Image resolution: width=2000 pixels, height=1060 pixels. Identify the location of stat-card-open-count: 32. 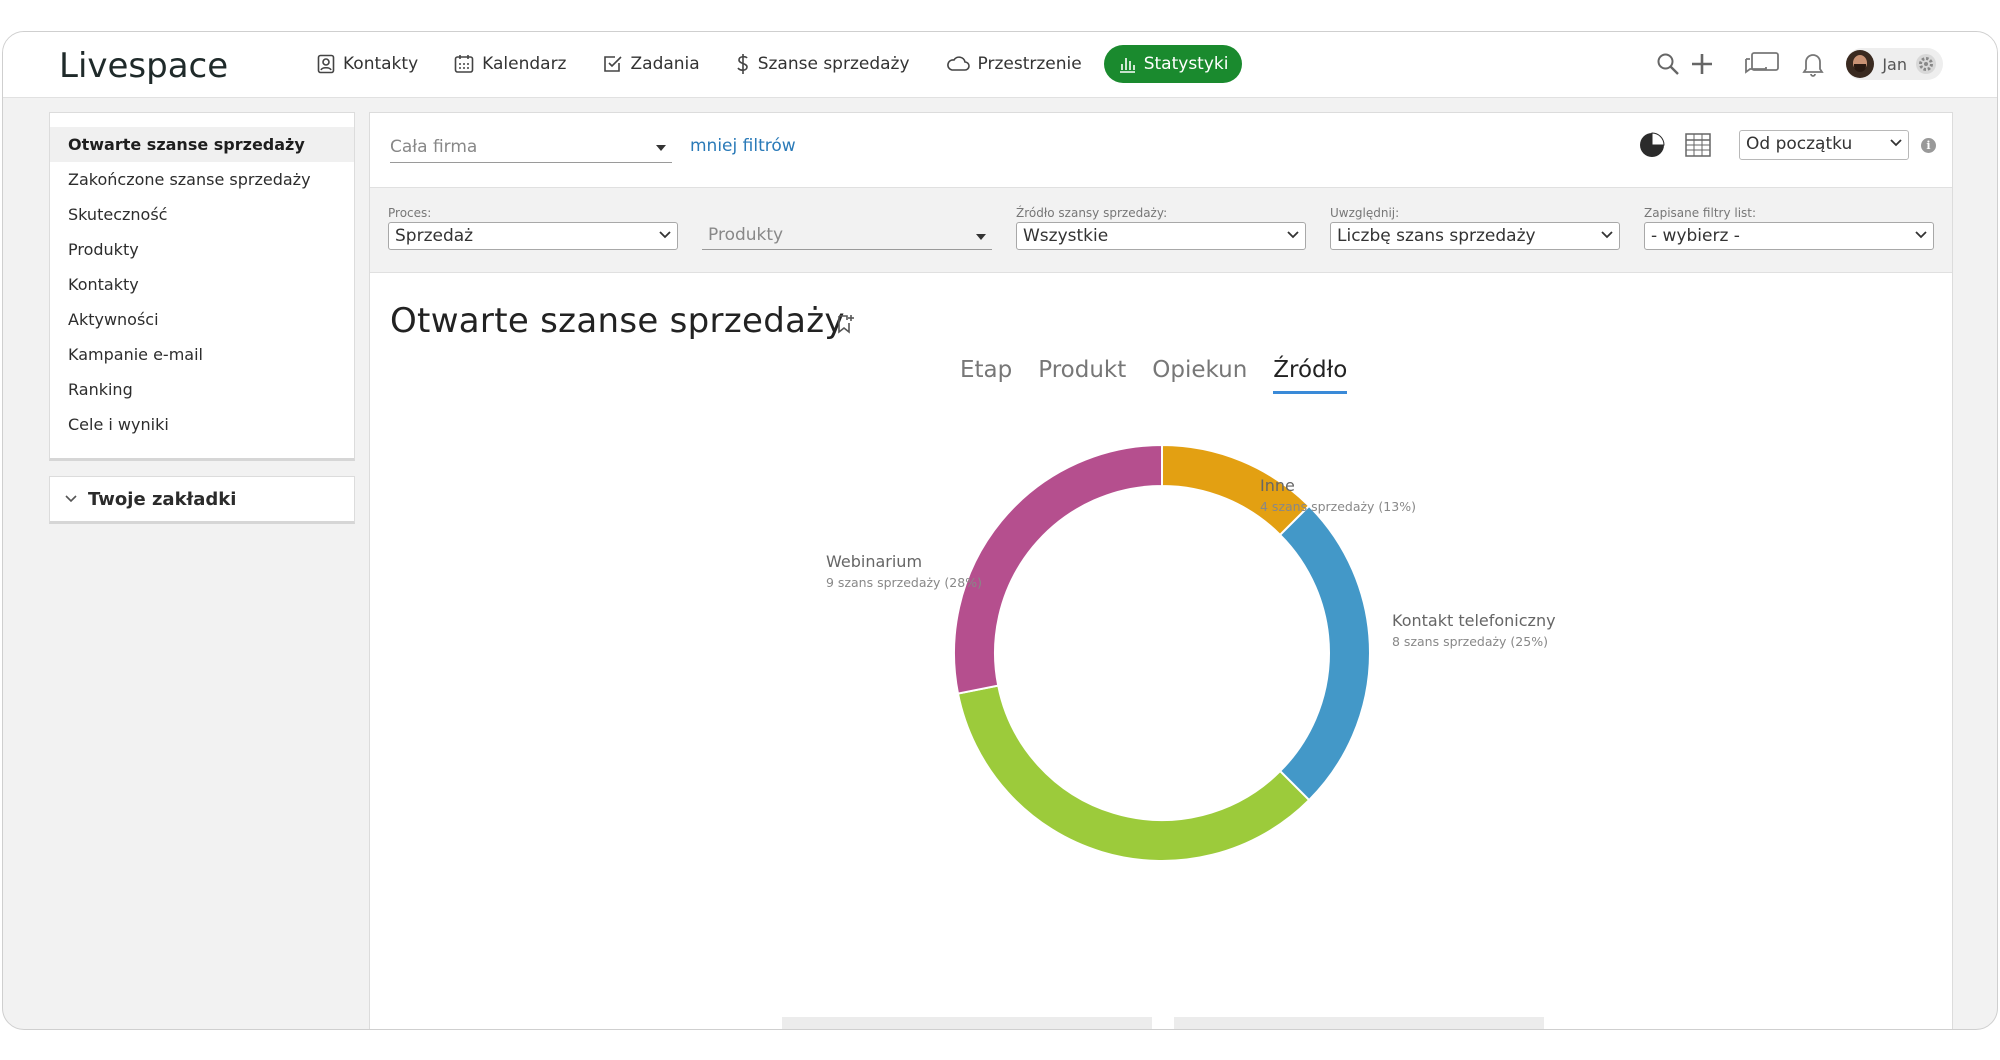
(967, 1023).